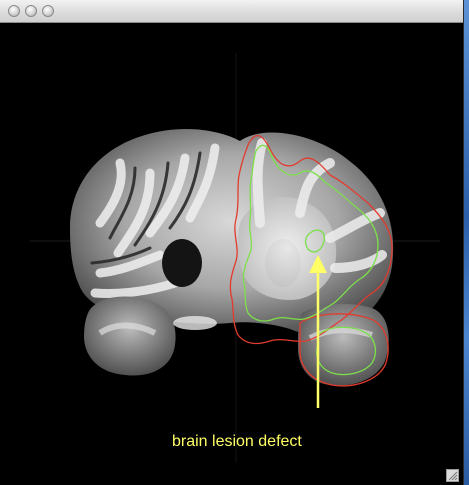 This screenshot has width=469, height=485. What do you see at coordinates (182, 263) in the screenshot?
I see `left-ventricle` at bounding box center [182, 263].